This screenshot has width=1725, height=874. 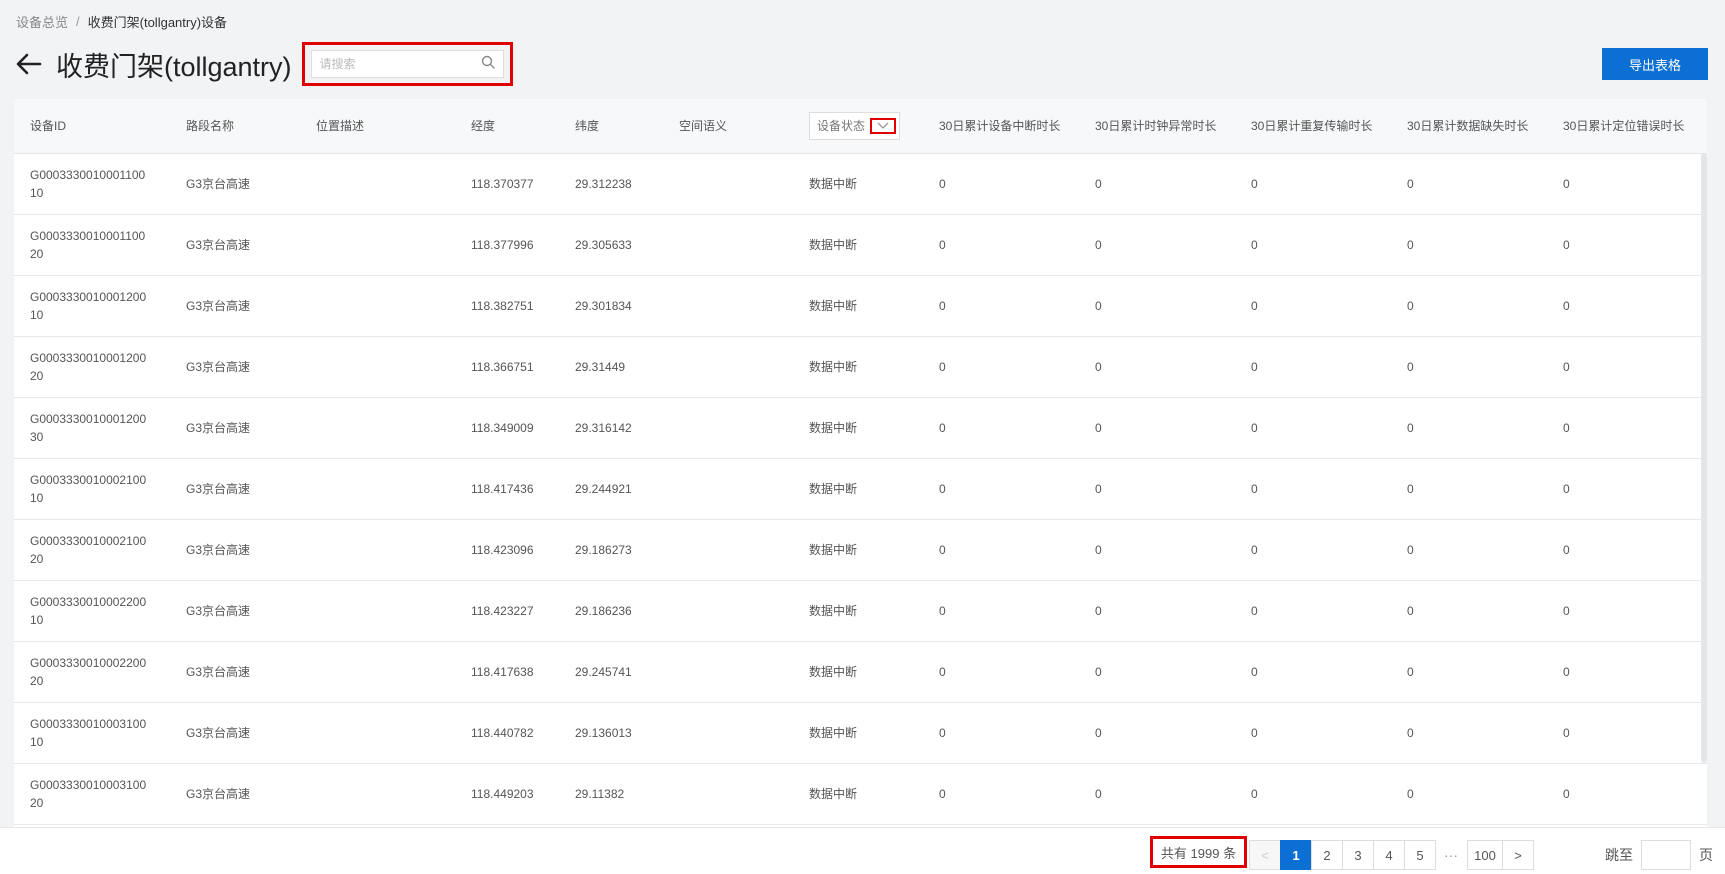 What do you see at coordinates (1358, 855) in the screenshot?
I see `page-button-3: 3` at bounding box center [1358, 855].